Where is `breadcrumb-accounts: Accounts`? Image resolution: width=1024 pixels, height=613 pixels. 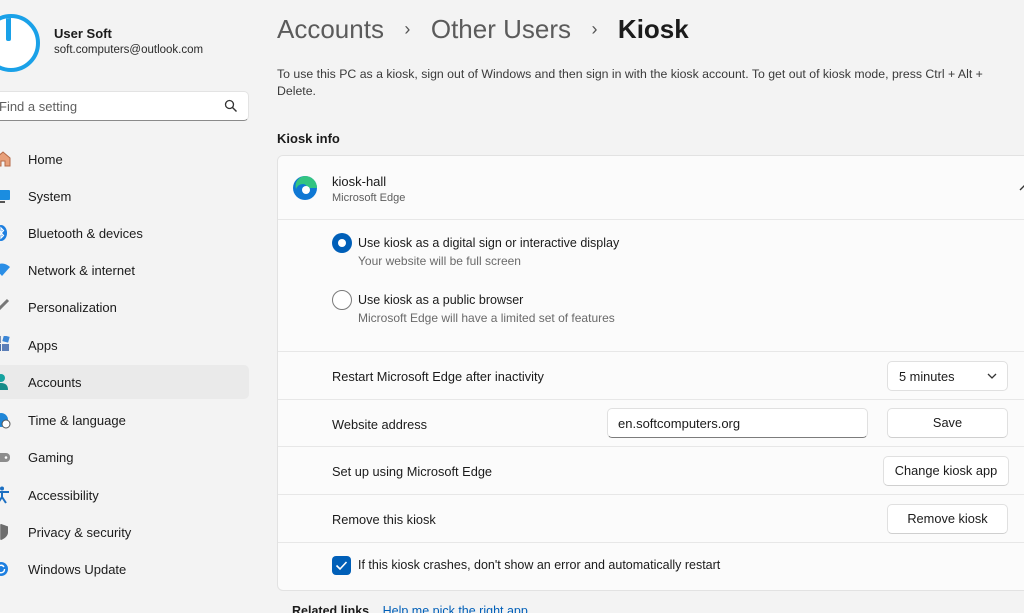 breadcrumb-accounts: Accounts is located at coordinates (330, 29).